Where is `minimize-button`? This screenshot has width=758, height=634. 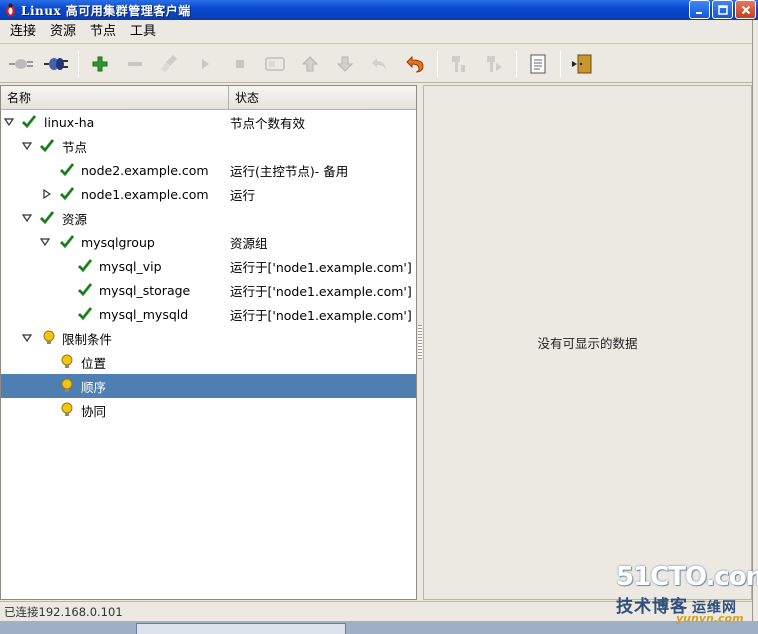 minimize-button is located at coordinates (699, 9).